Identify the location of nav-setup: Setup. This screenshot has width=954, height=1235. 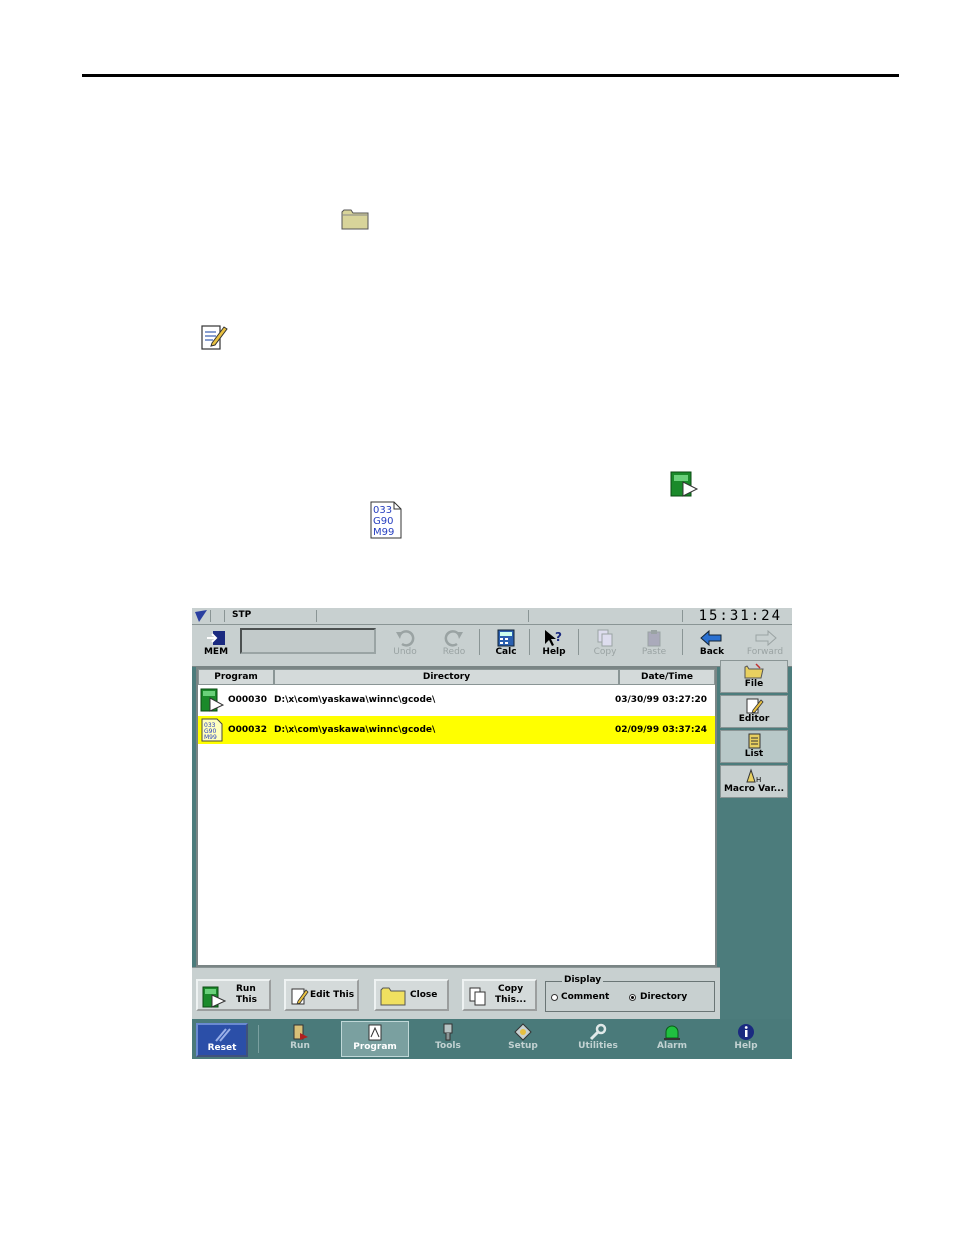
(523, 1039).